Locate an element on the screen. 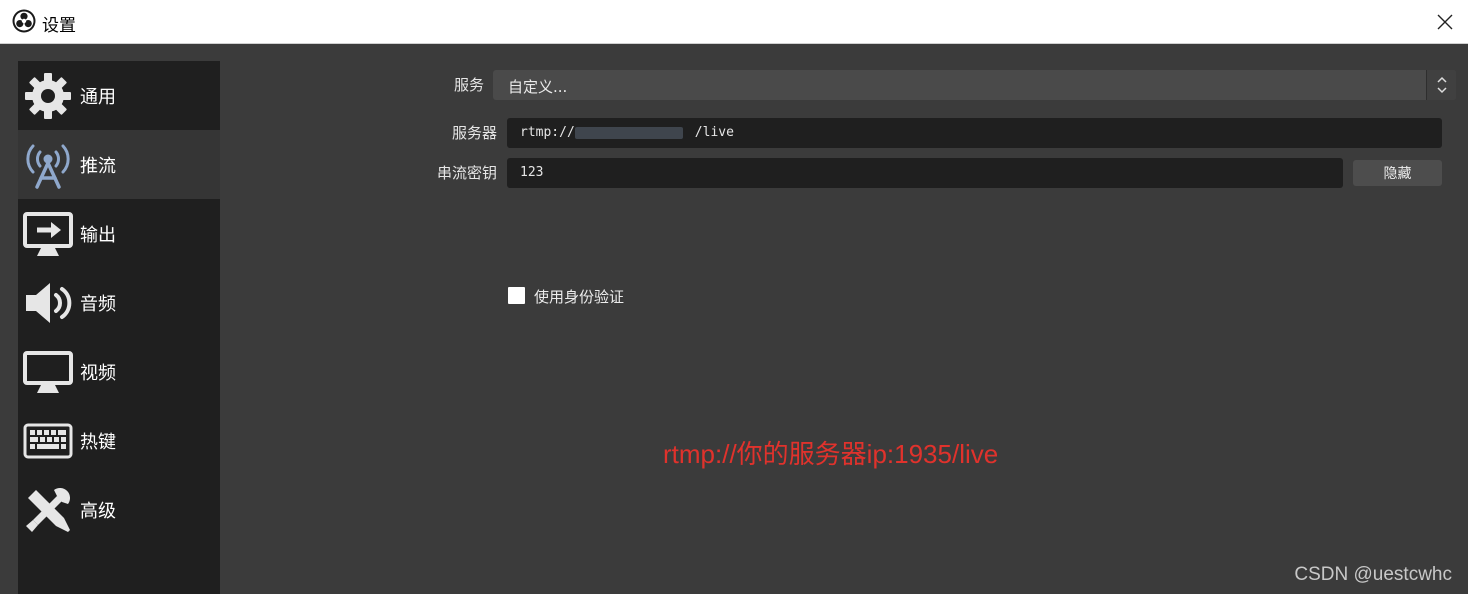  use-auth-label: 使用身份验证 is located at coordinates (579, 297).